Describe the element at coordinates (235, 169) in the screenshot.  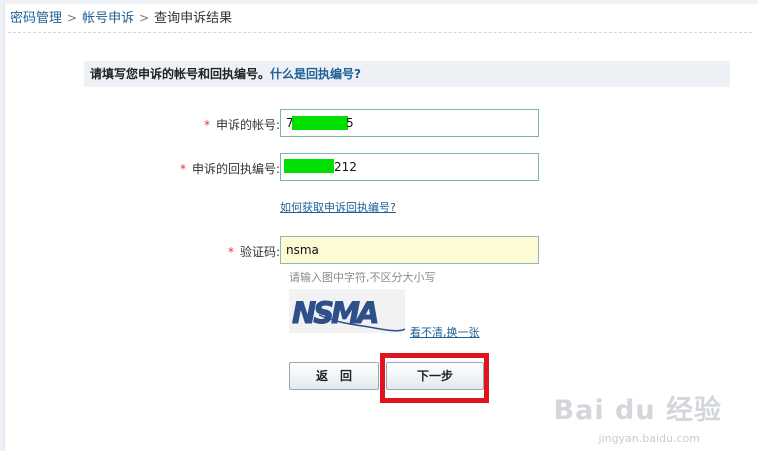
I see `receipt-label-text: 申诉的回执编号:` at that location.